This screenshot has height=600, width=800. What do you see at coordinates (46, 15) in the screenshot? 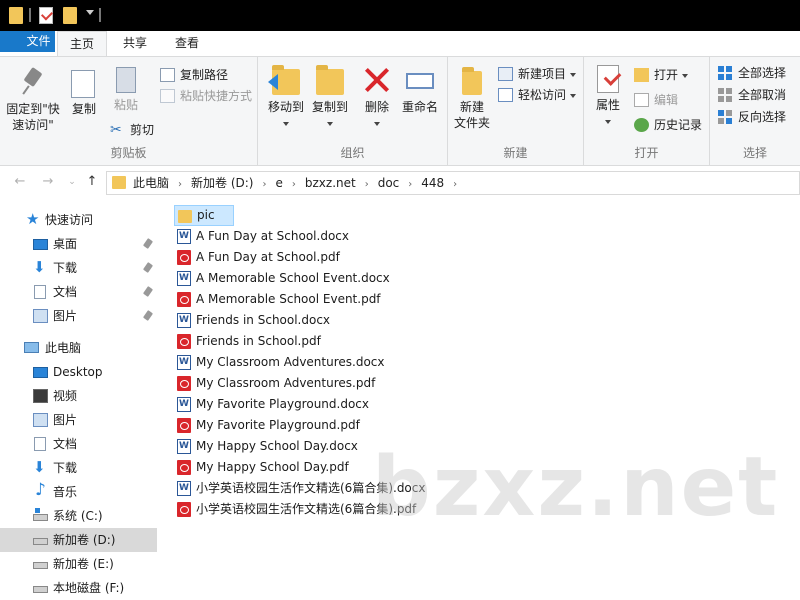
I see `properties-check-icon` at bounding box center [46, 15].